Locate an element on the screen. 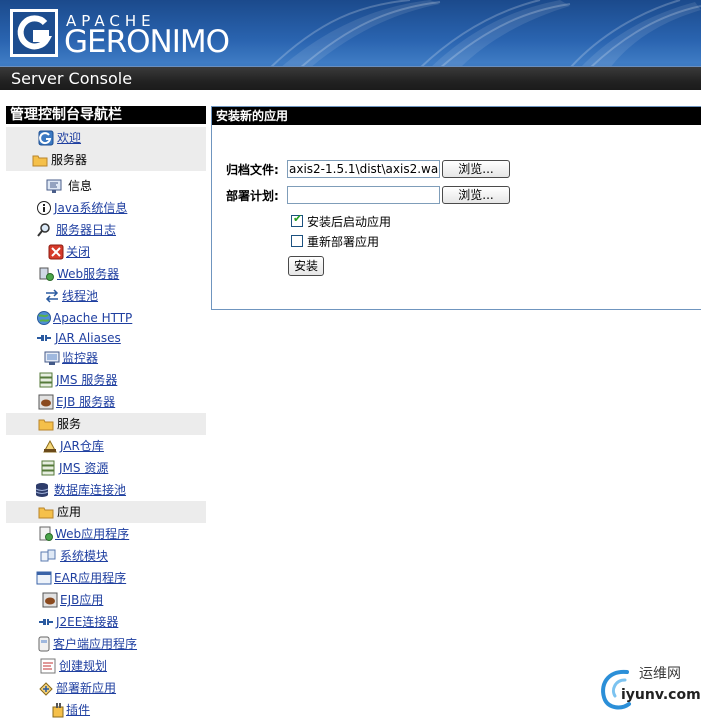 The image size is (701, 721). sidebar-item: 欢迎 is located at coordinates (106, 138).